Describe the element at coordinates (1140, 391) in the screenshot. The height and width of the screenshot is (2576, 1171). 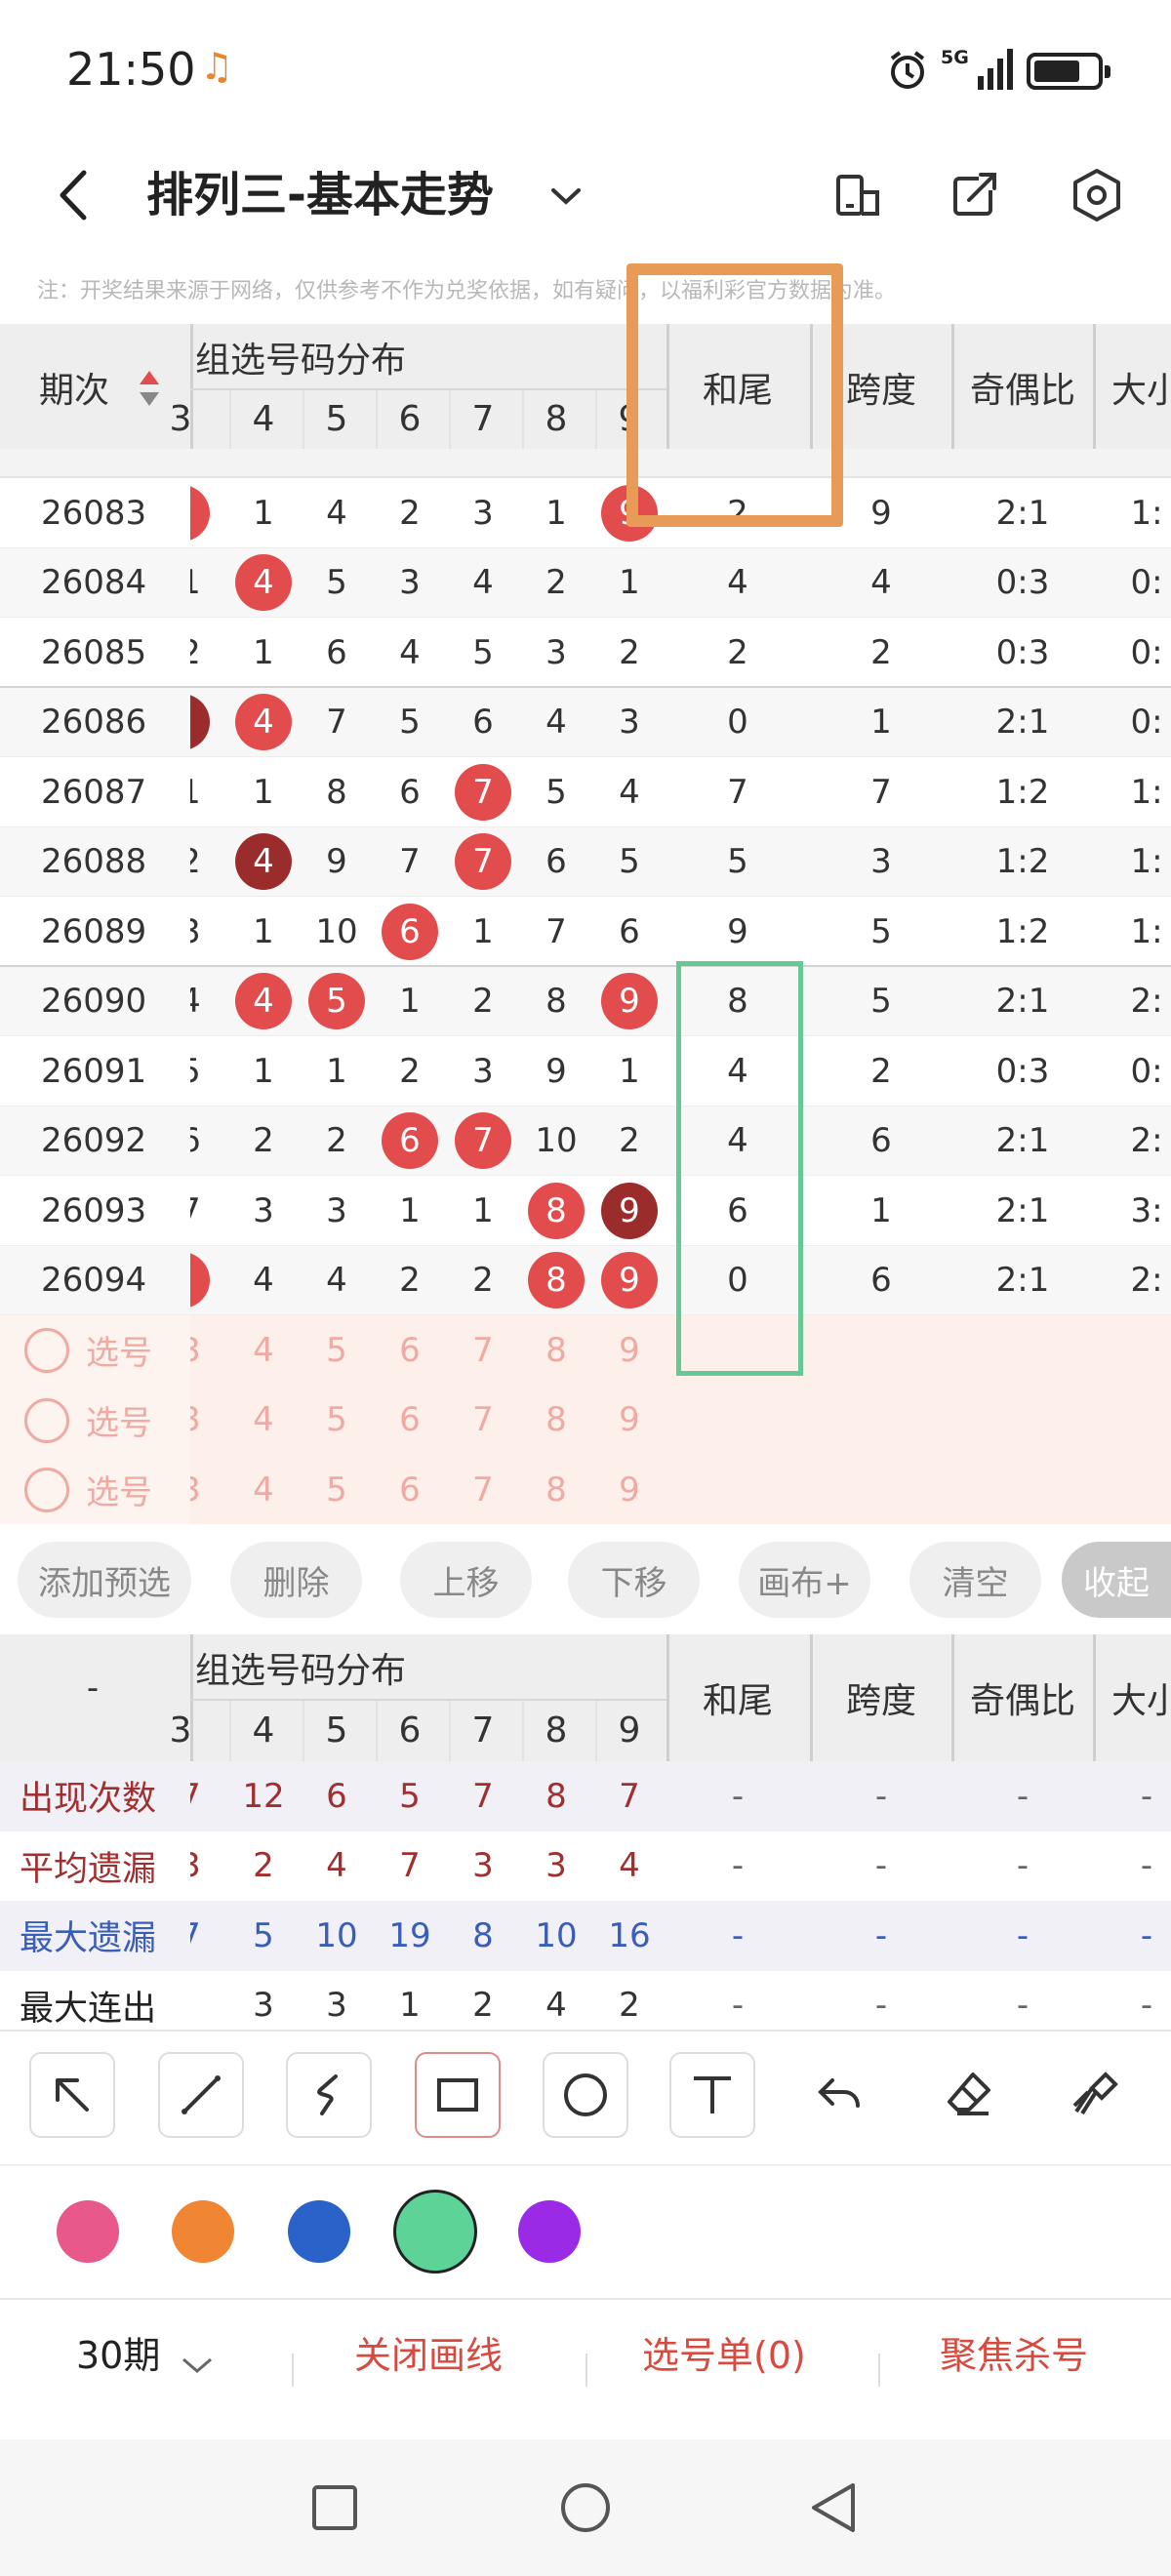
I see `column-header: 大小` at that location.